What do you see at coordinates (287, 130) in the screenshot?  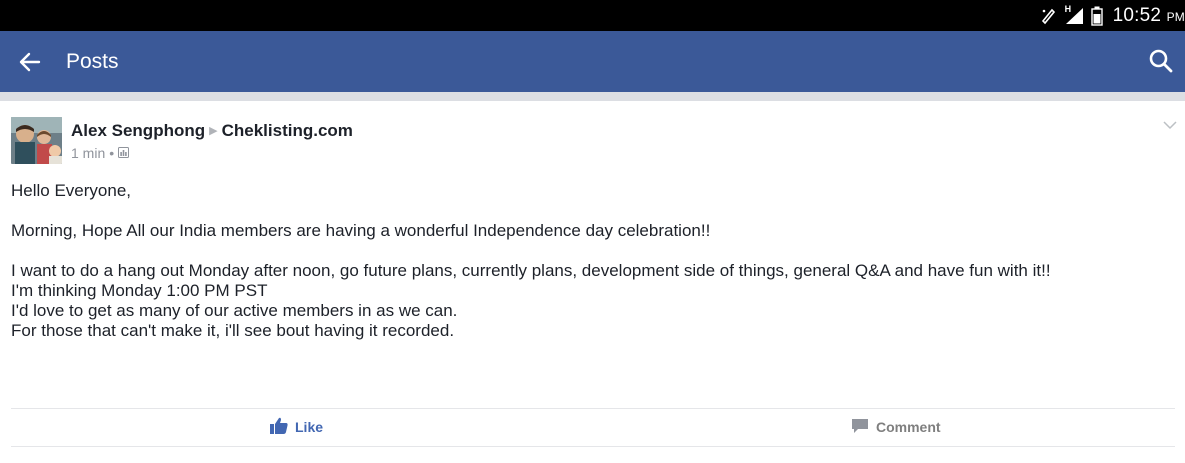 I see `group-name: Cheklisting.com` at bounding box center [287, 130].